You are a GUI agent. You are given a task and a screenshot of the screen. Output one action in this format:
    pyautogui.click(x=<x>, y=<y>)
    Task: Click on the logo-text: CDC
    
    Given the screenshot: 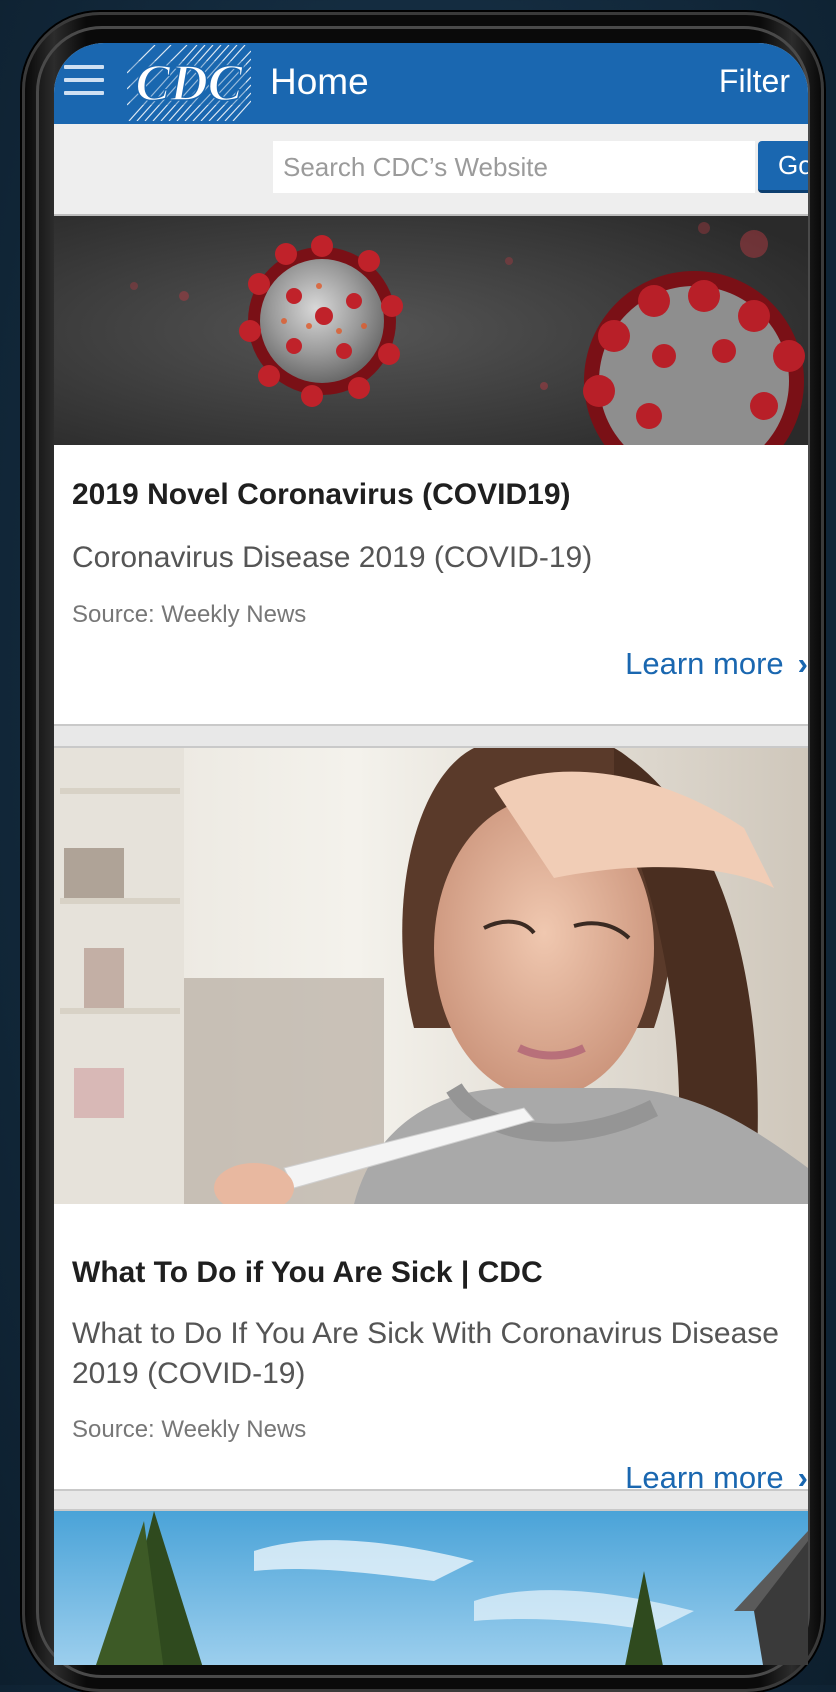 What is the action you would take?
    pyautogui.click(x=190, y=83)
    